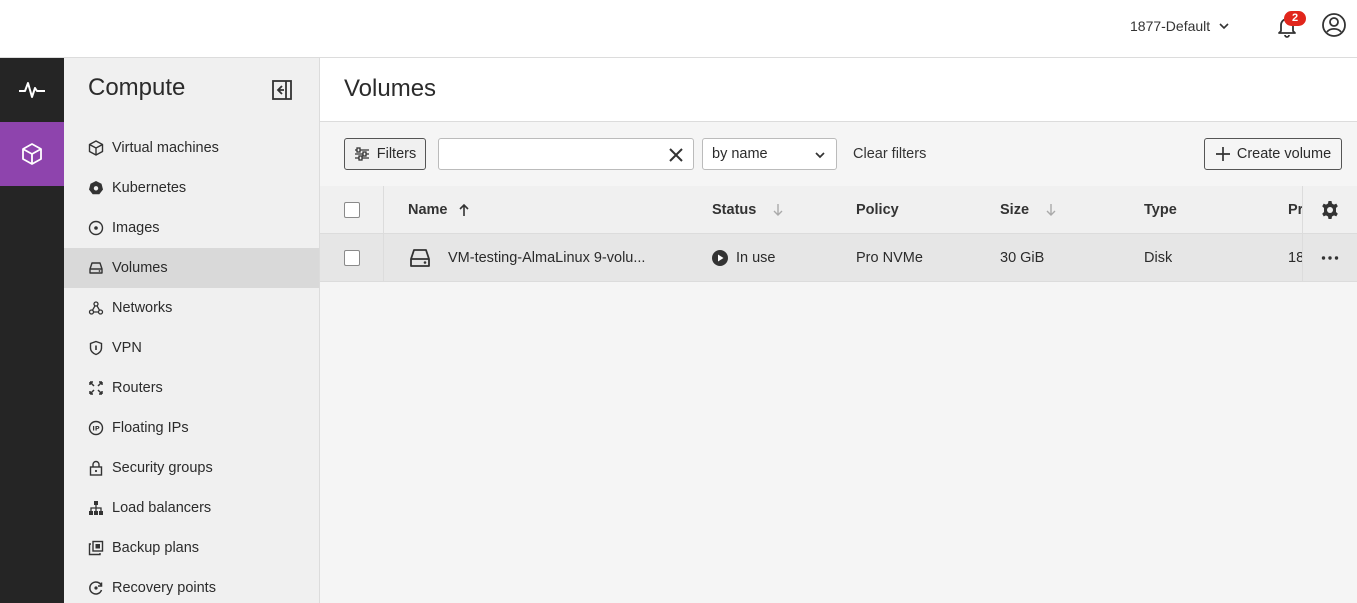  What do you see at coordinates (191, 188) in the screenshot?
I see `sidebar-item-kubernetes: Kubernetes` at bounding box center [191, 188].